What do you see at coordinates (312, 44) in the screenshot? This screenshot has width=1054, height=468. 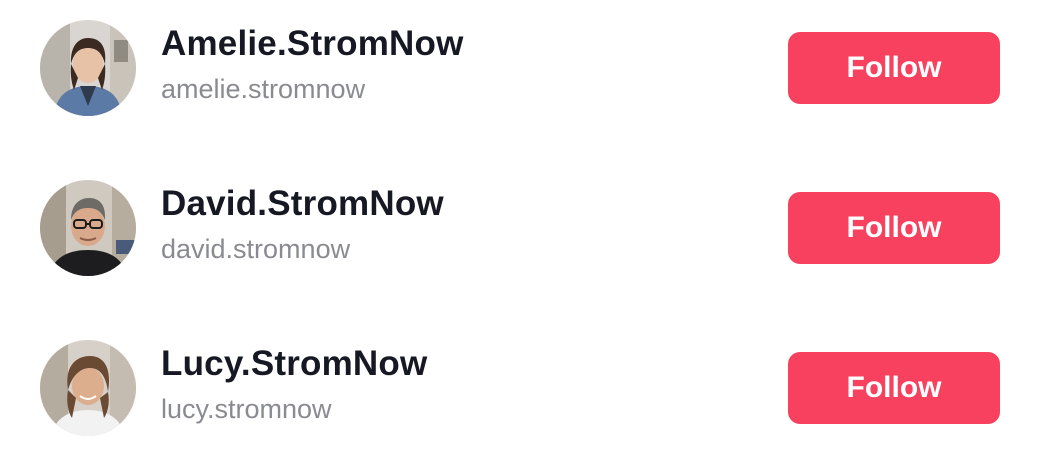 I see `display-name: Amelie.StromNow` at bounding box center [312, 44].